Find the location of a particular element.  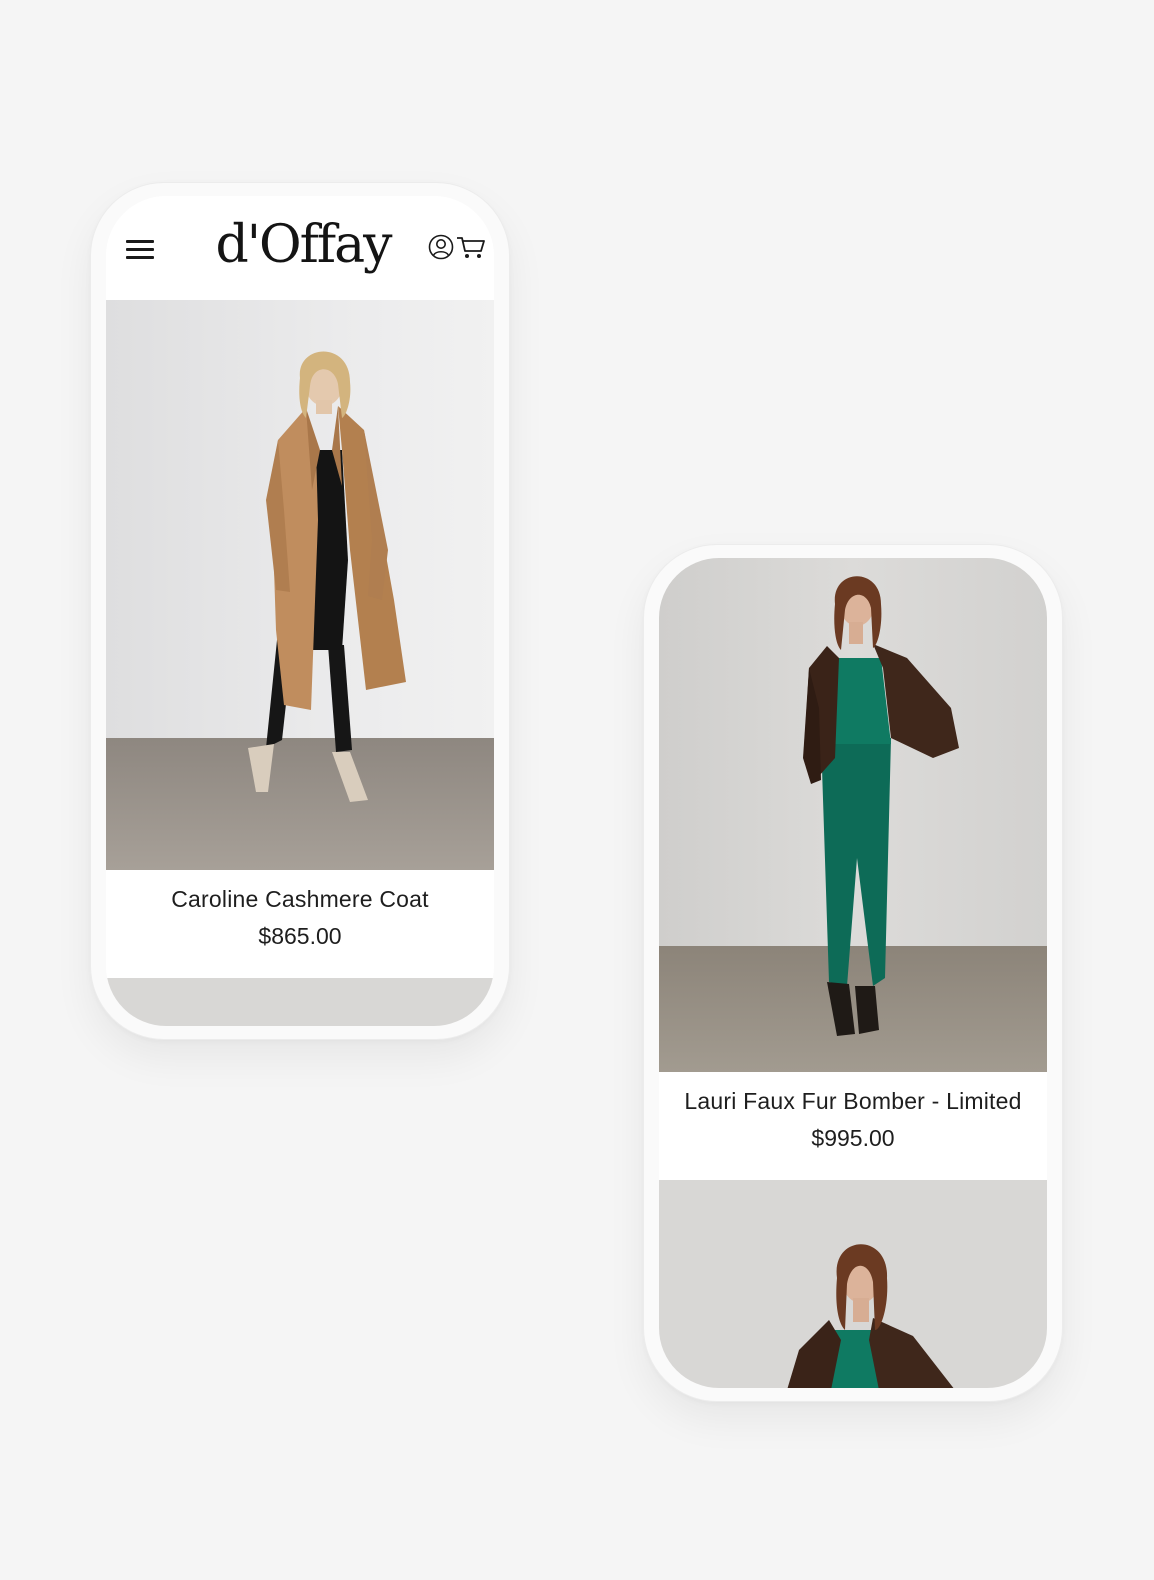

model-in-fur-bomber-illustration is located at coordinates (853, 815).